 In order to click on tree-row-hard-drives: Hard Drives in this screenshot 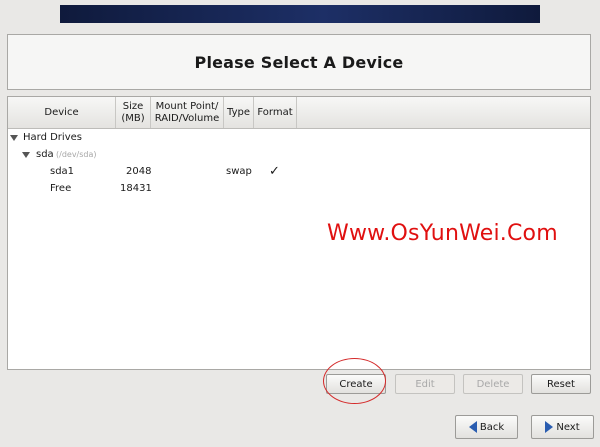, I will do `click(299, 137)`.